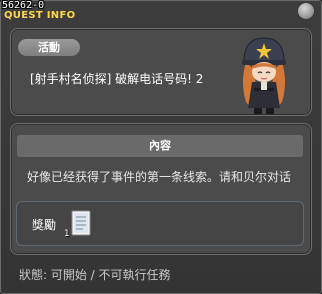  Describe the element at coordinates (44, 225) in the screenshot. I see `reward-label: 獎勵` at that location.